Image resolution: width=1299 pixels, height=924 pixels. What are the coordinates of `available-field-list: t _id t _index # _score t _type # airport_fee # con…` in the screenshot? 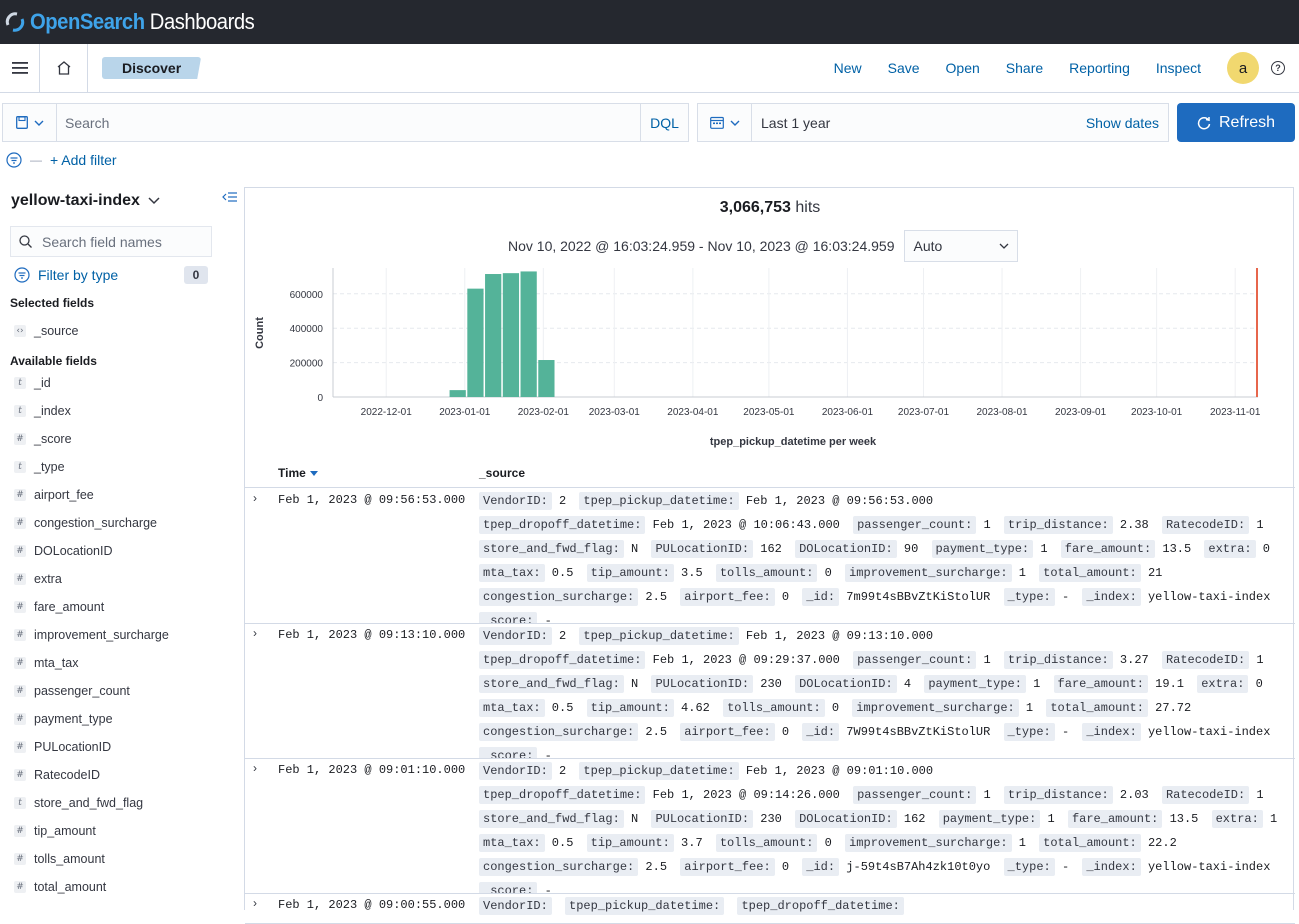 It's located at (91, 635).